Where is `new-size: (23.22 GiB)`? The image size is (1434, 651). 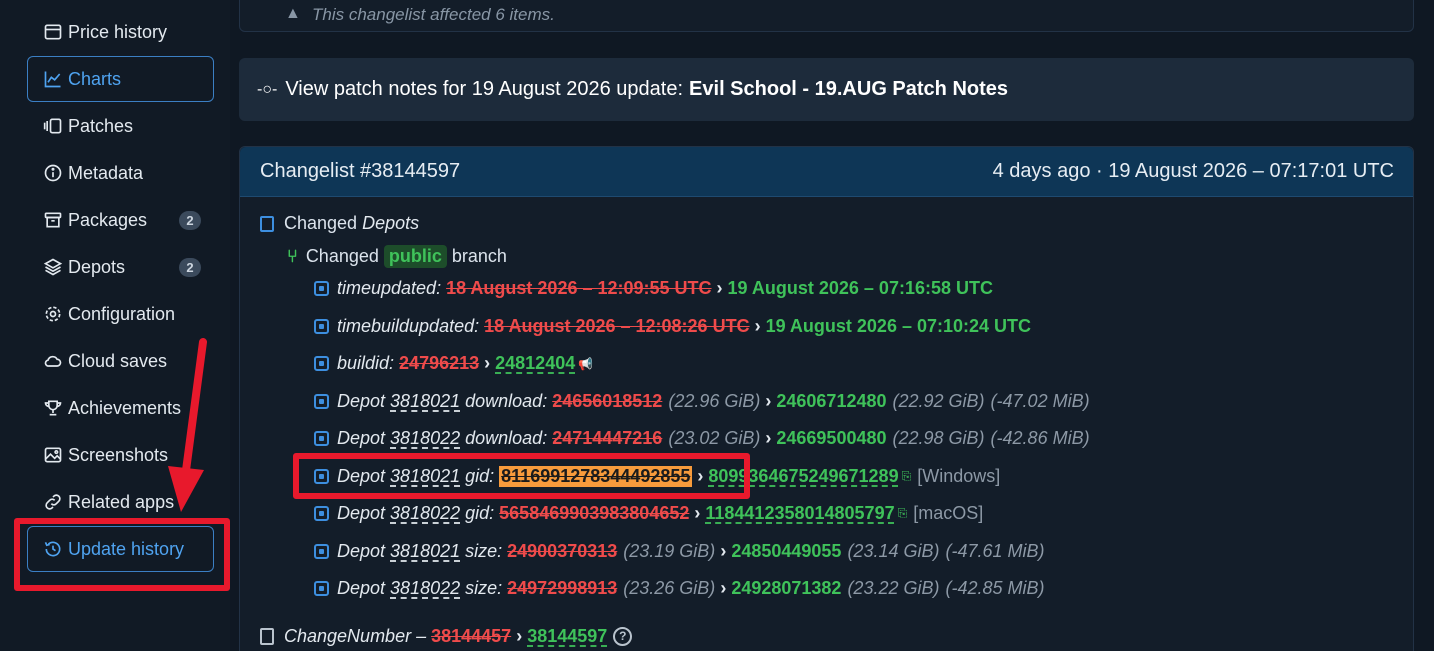 new-size: (23.22 GiB) is located at coordinates (893, 588).